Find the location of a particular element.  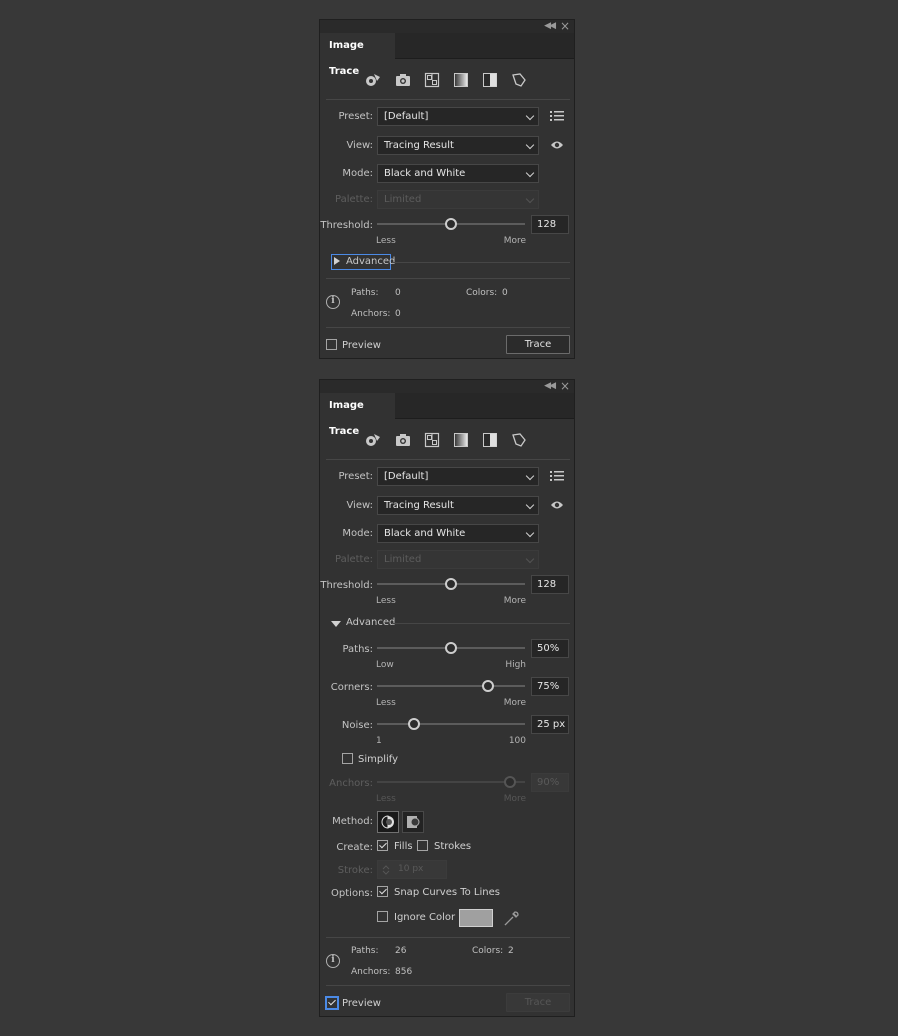

paths-max-label: High is located at coordinates (515, 665).